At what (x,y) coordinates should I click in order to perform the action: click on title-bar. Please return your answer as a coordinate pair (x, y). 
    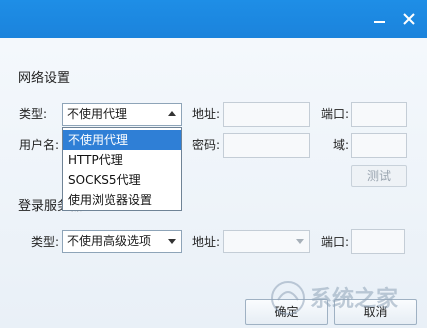
    Looking at the image, I should click on (213, 19).